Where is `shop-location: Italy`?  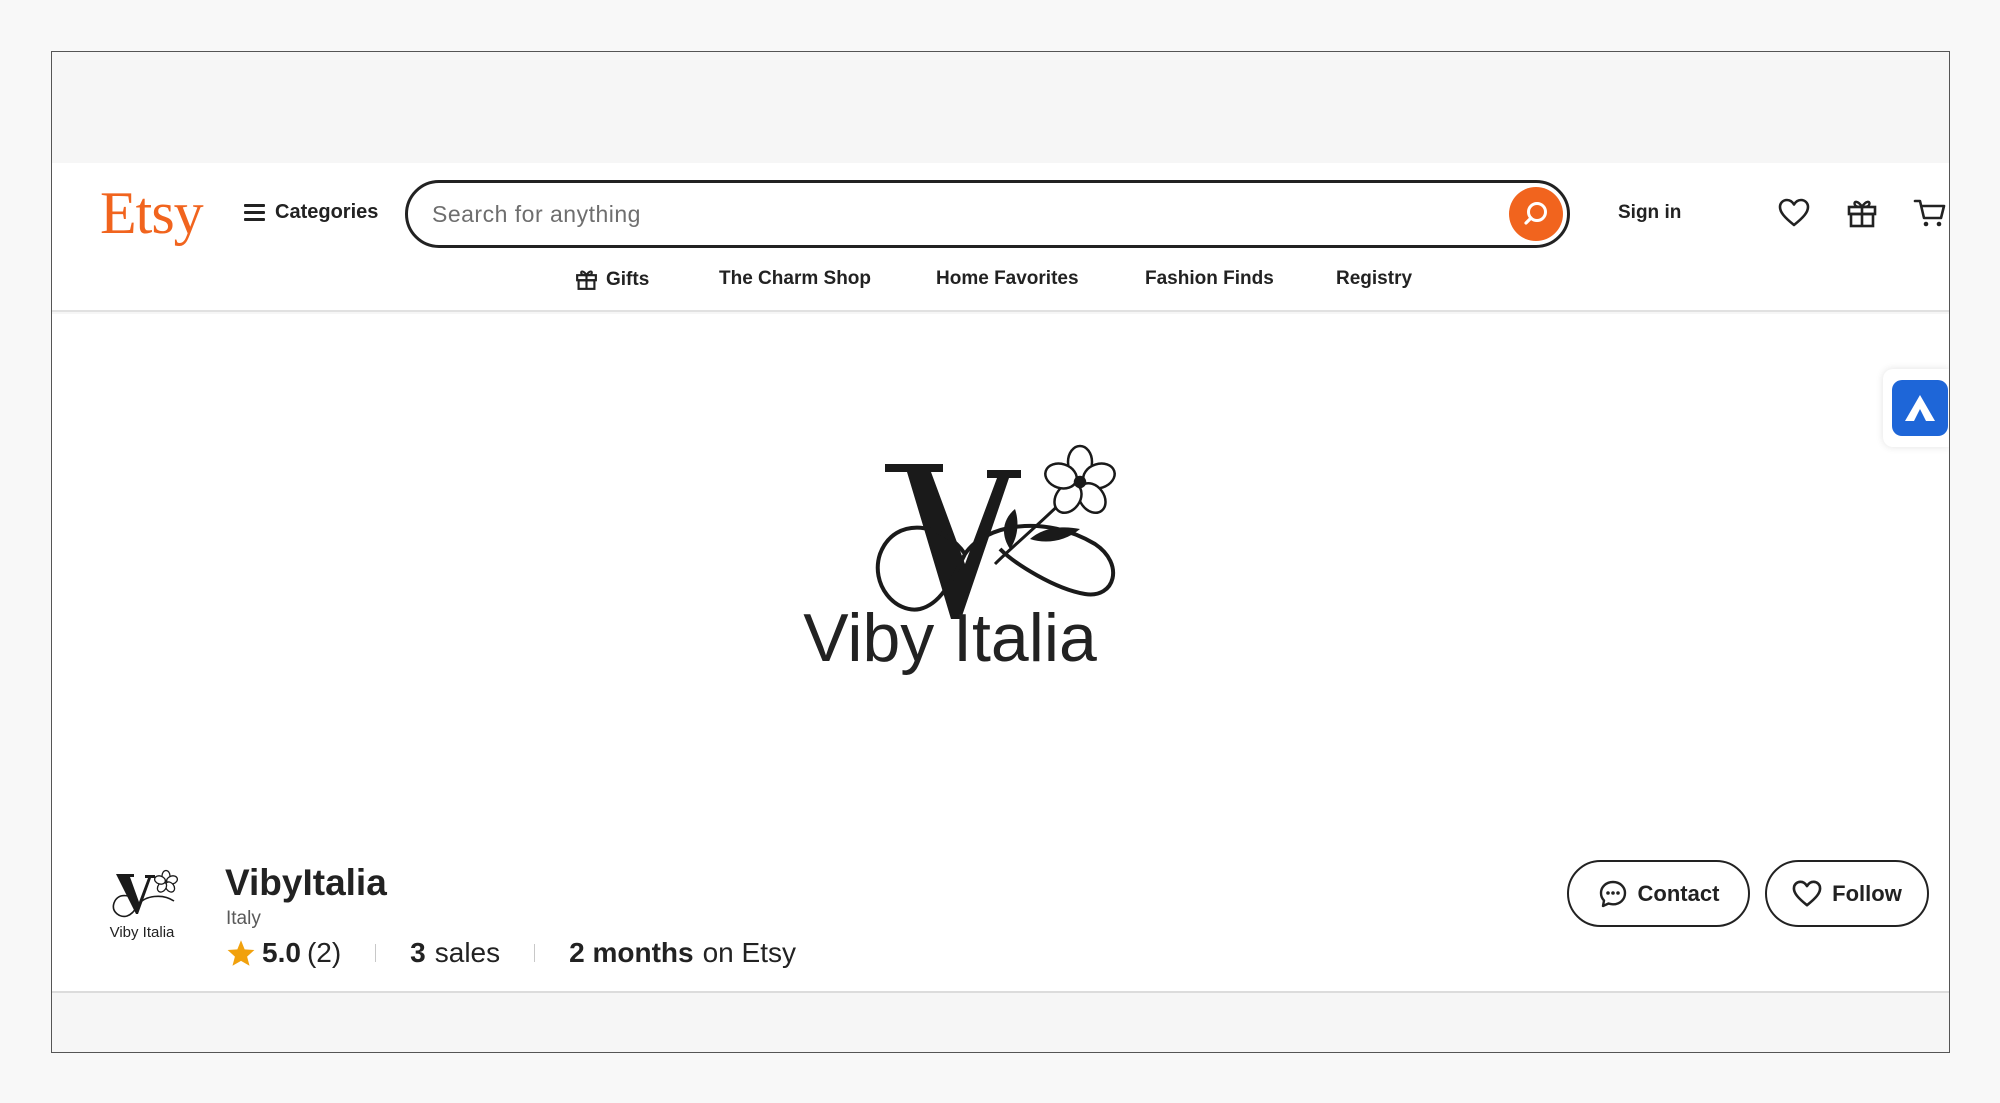
shop-location: Italy is located at coordinates (243, 918).